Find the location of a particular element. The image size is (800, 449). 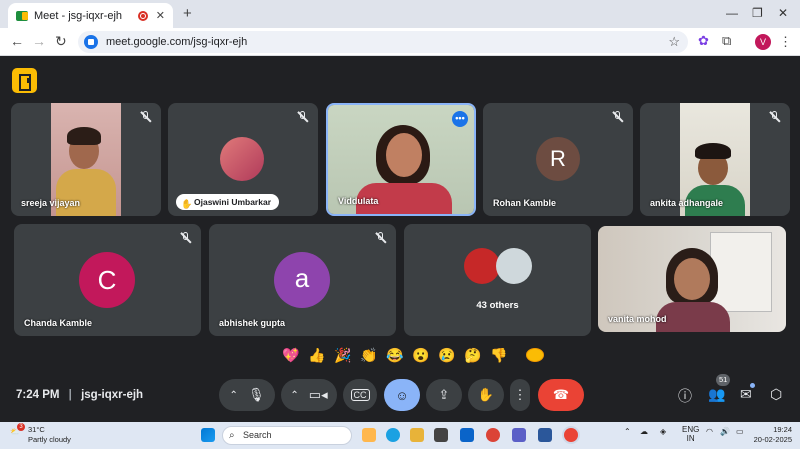

back-icon: ← is located at coordinates (17, 41).